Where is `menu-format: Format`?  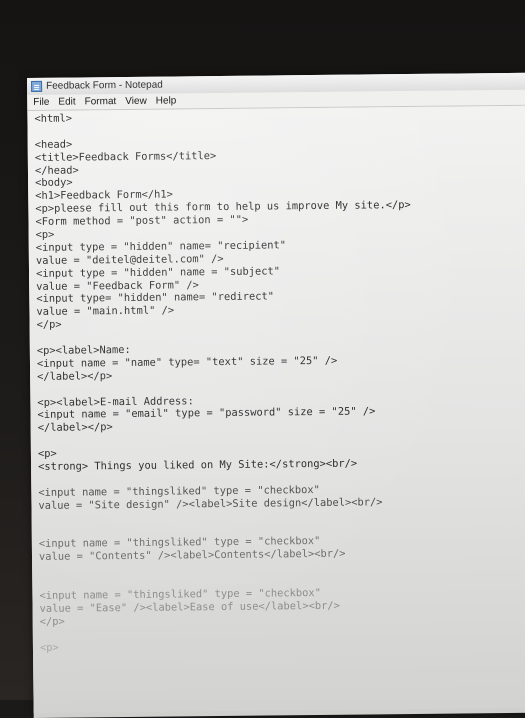 menu-format: Format is located at coordinates (101, 101).